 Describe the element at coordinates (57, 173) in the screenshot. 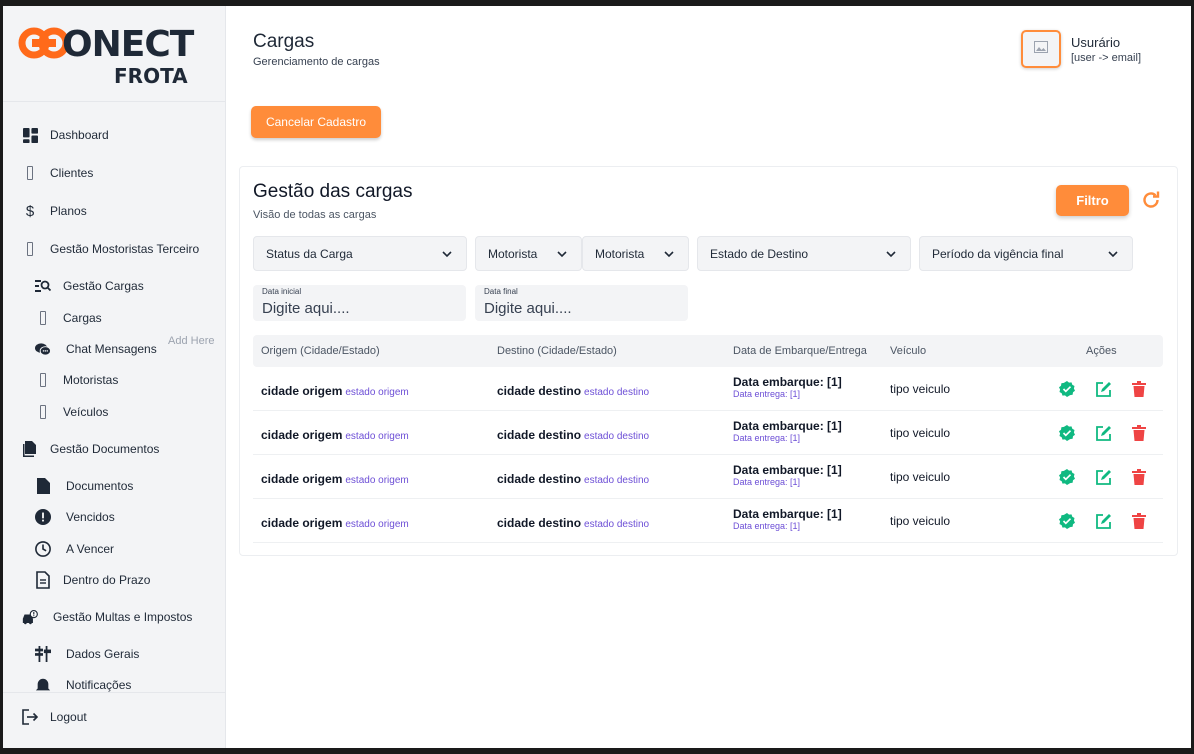

I see `sidebar-item-clientes: Clientes` at that location.